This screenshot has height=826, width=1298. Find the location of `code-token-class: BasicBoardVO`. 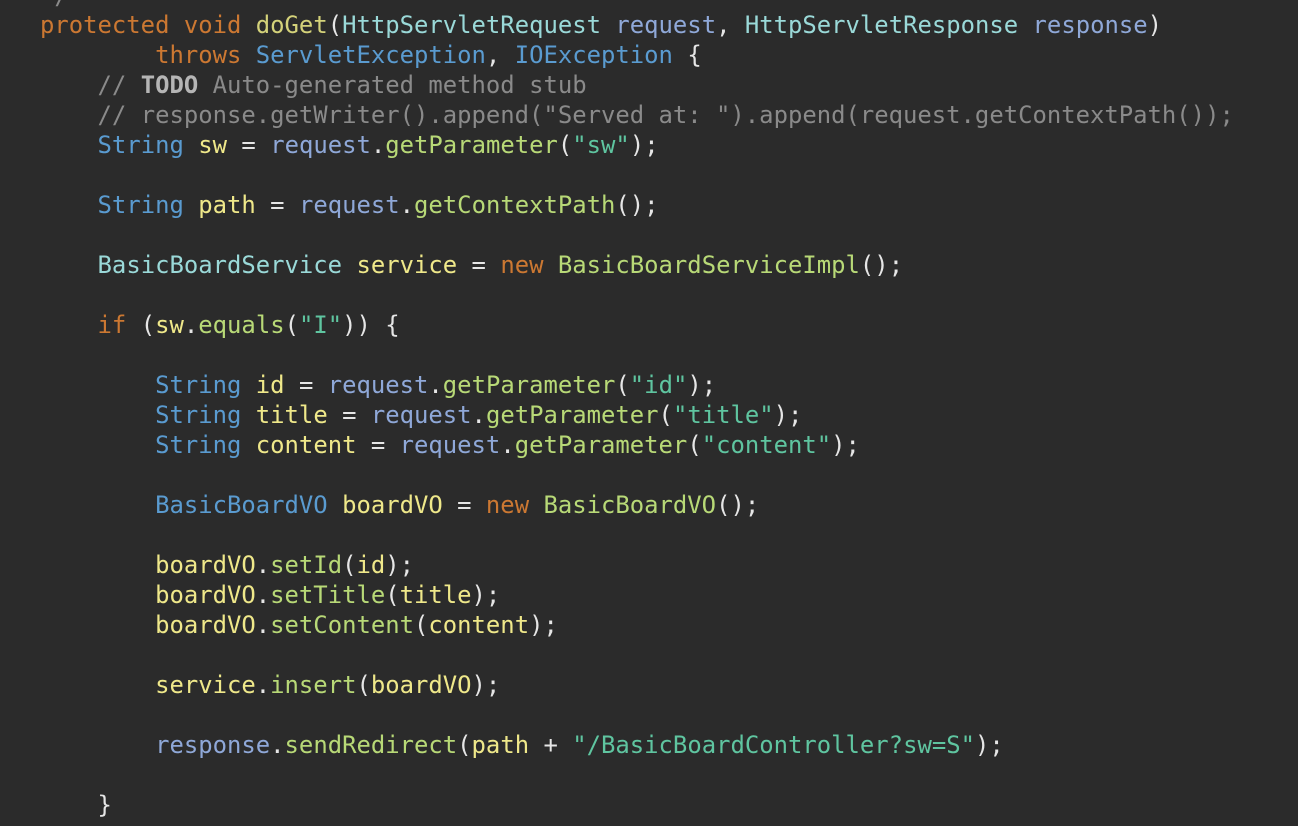

code-token-class: BasicBoardVO is located at coordinates (241, 505).